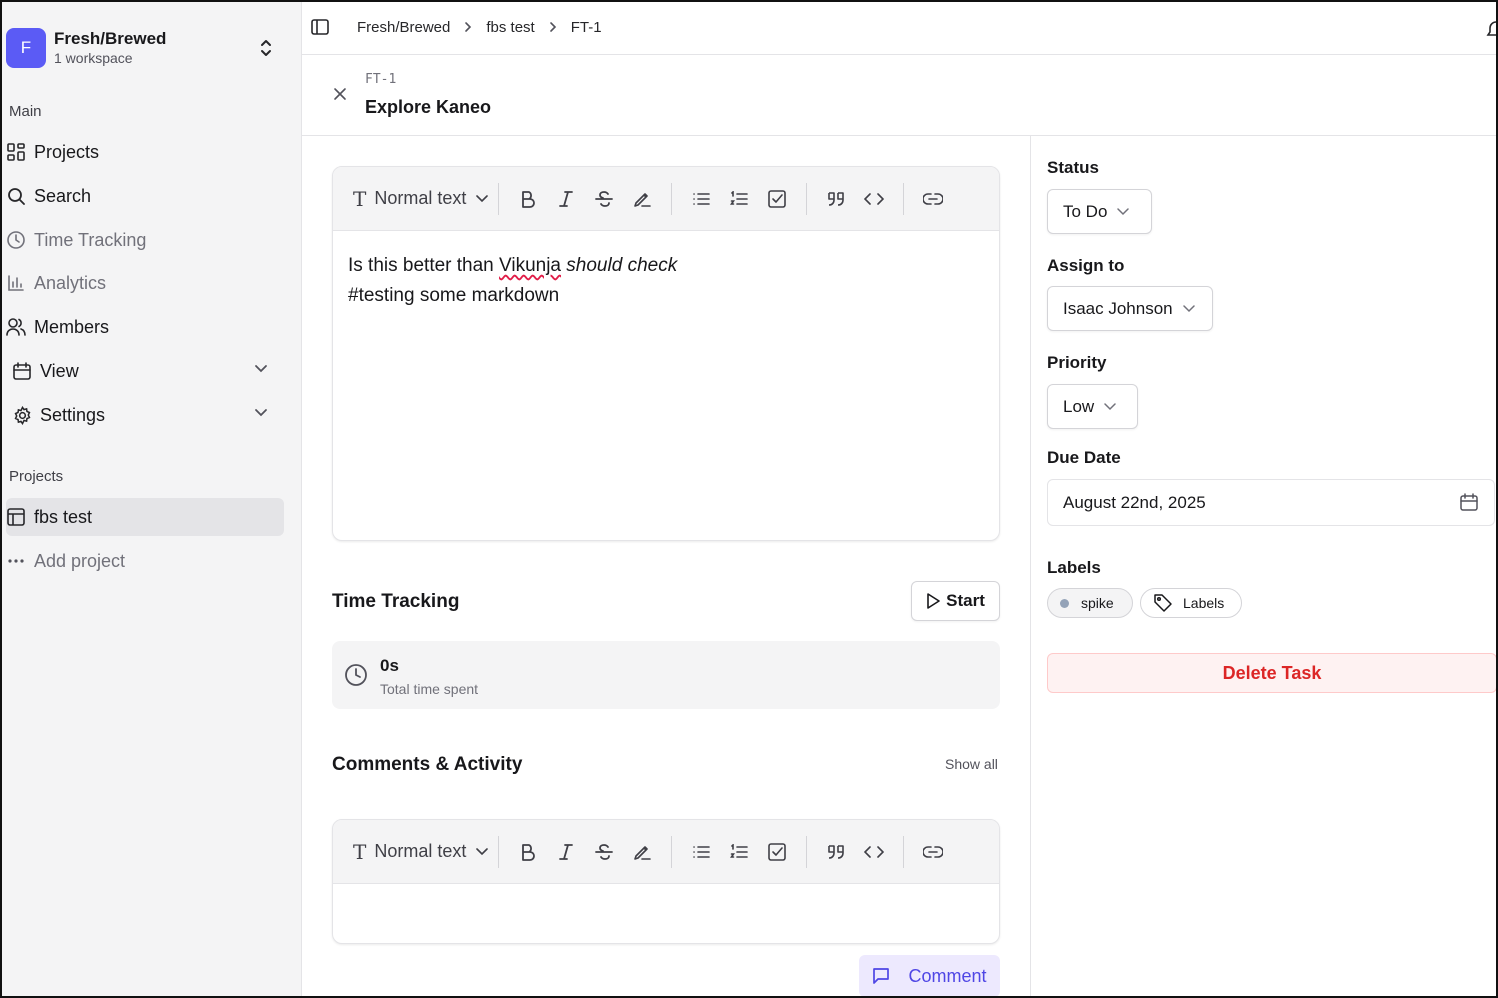  Describe the element at coordinates (396, 601) in the screenshot. I see `time-tracking-title: Time Tracking` at that location.